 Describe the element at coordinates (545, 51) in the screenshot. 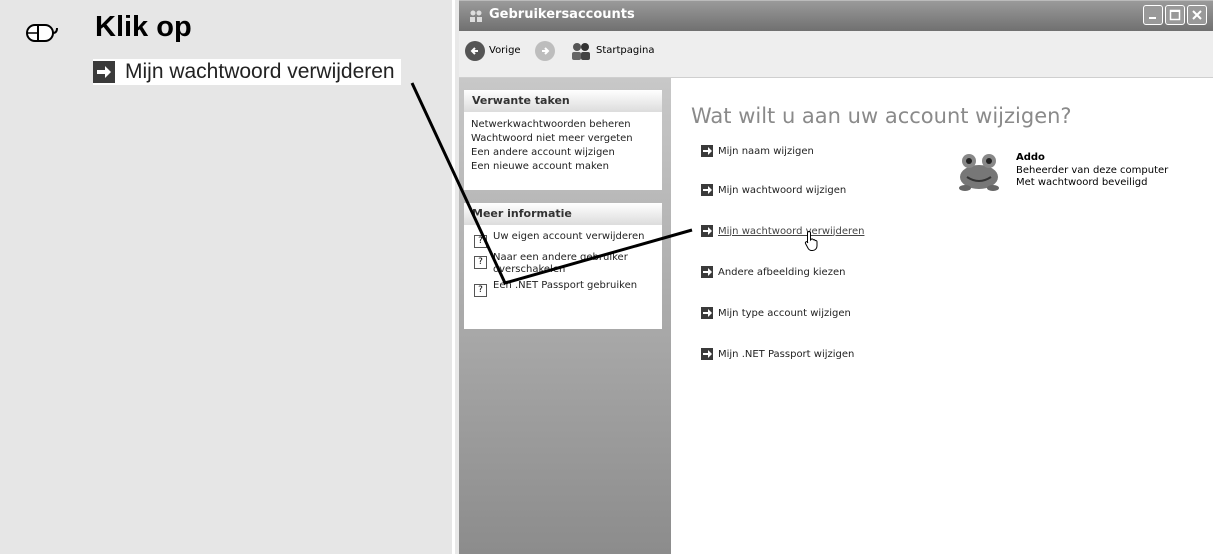

I see `forward-icon` at that location.